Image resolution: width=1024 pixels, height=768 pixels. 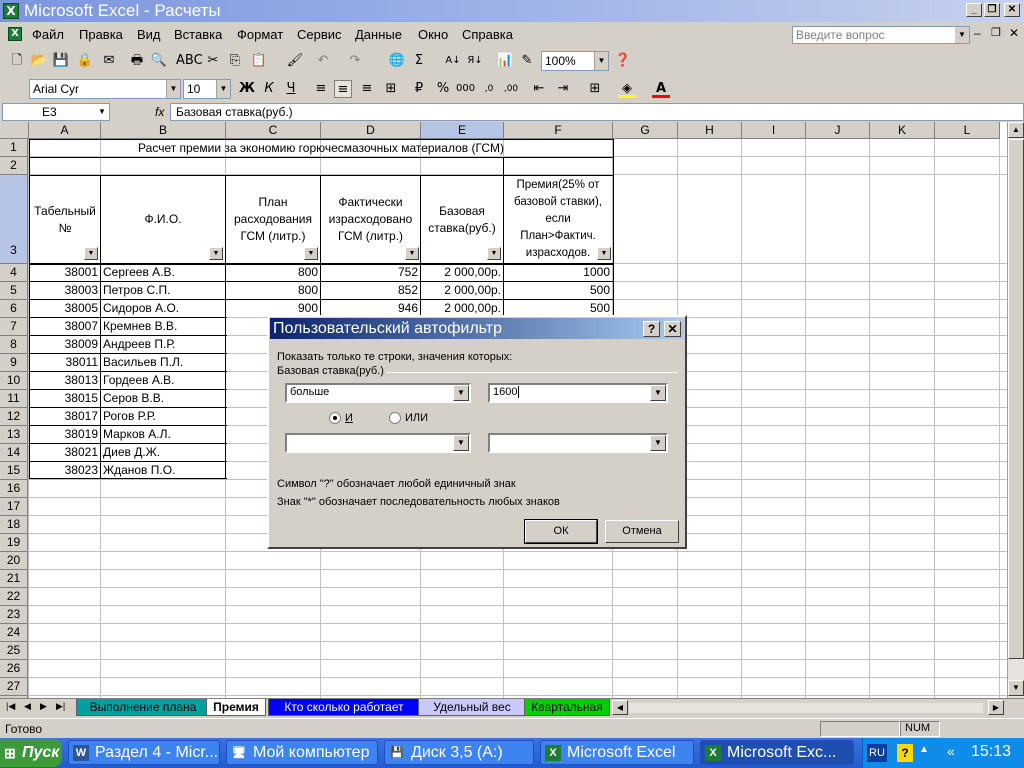 I want to click on cell-fact: 752, so click(x=370, y=272).